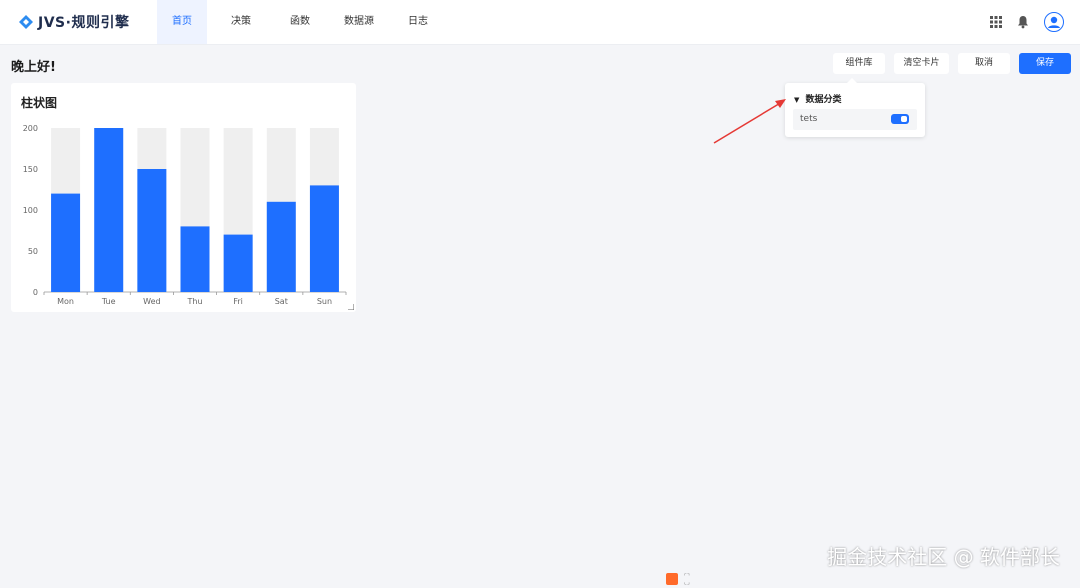  Describe the element at coordinates (238, 301) in the screenshot. I see `x-tick-label: Fri` at that location.